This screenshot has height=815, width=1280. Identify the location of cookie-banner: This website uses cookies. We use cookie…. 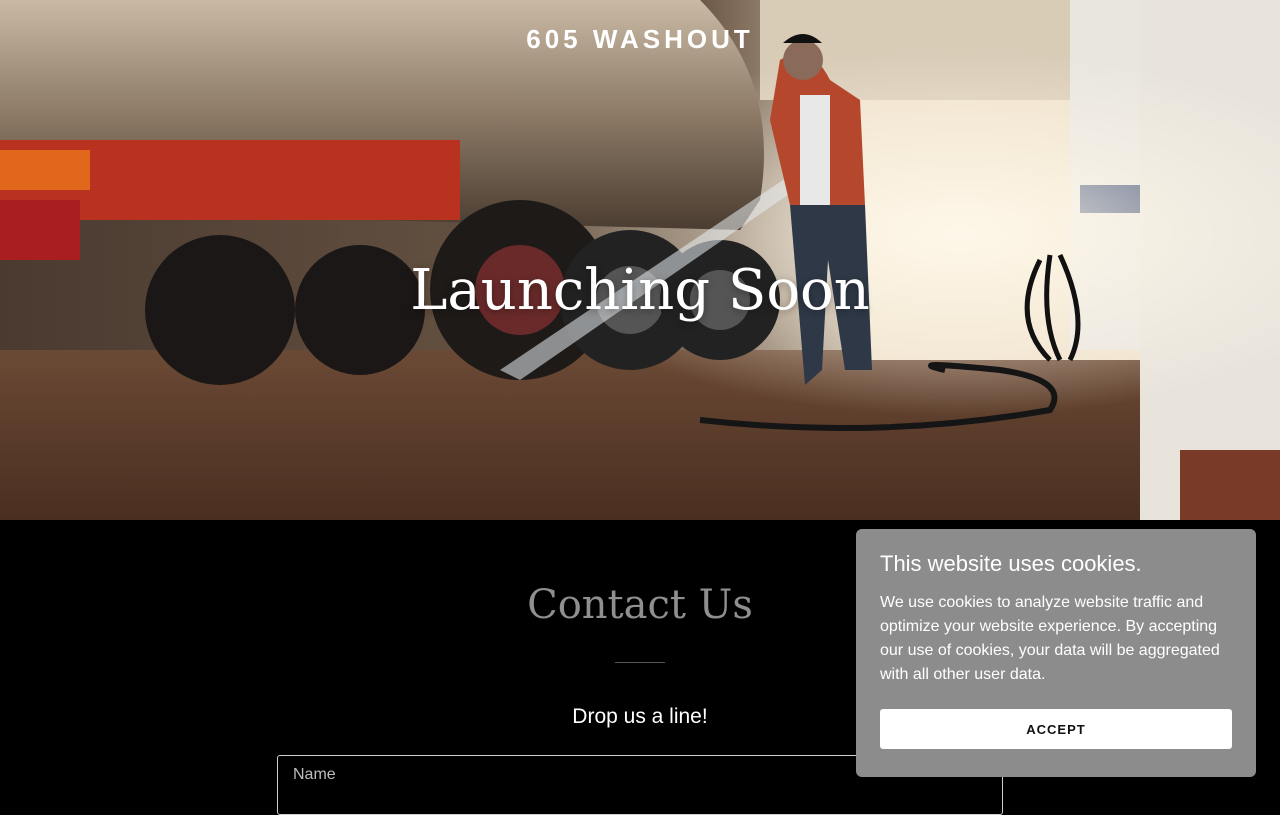
(1056, 653).